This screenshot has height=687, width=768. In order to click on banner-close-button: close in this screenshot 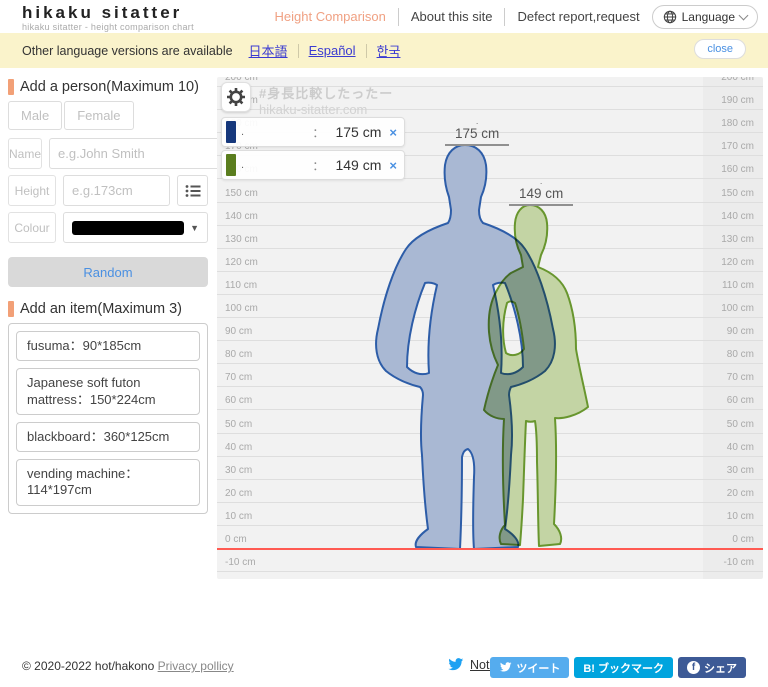, I will do `click(720, 49)`.